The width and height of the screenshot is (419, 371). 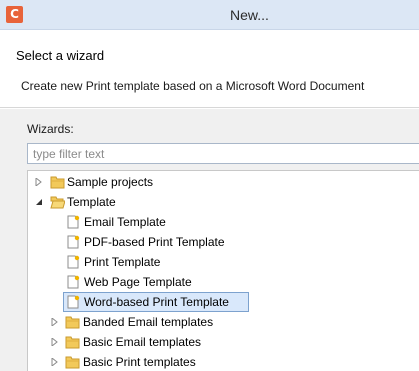 What do you see at coordinates (110, 182) in the screenshot?
I see `tree-item-label: Sample projects` at bounding box center [110, 182].